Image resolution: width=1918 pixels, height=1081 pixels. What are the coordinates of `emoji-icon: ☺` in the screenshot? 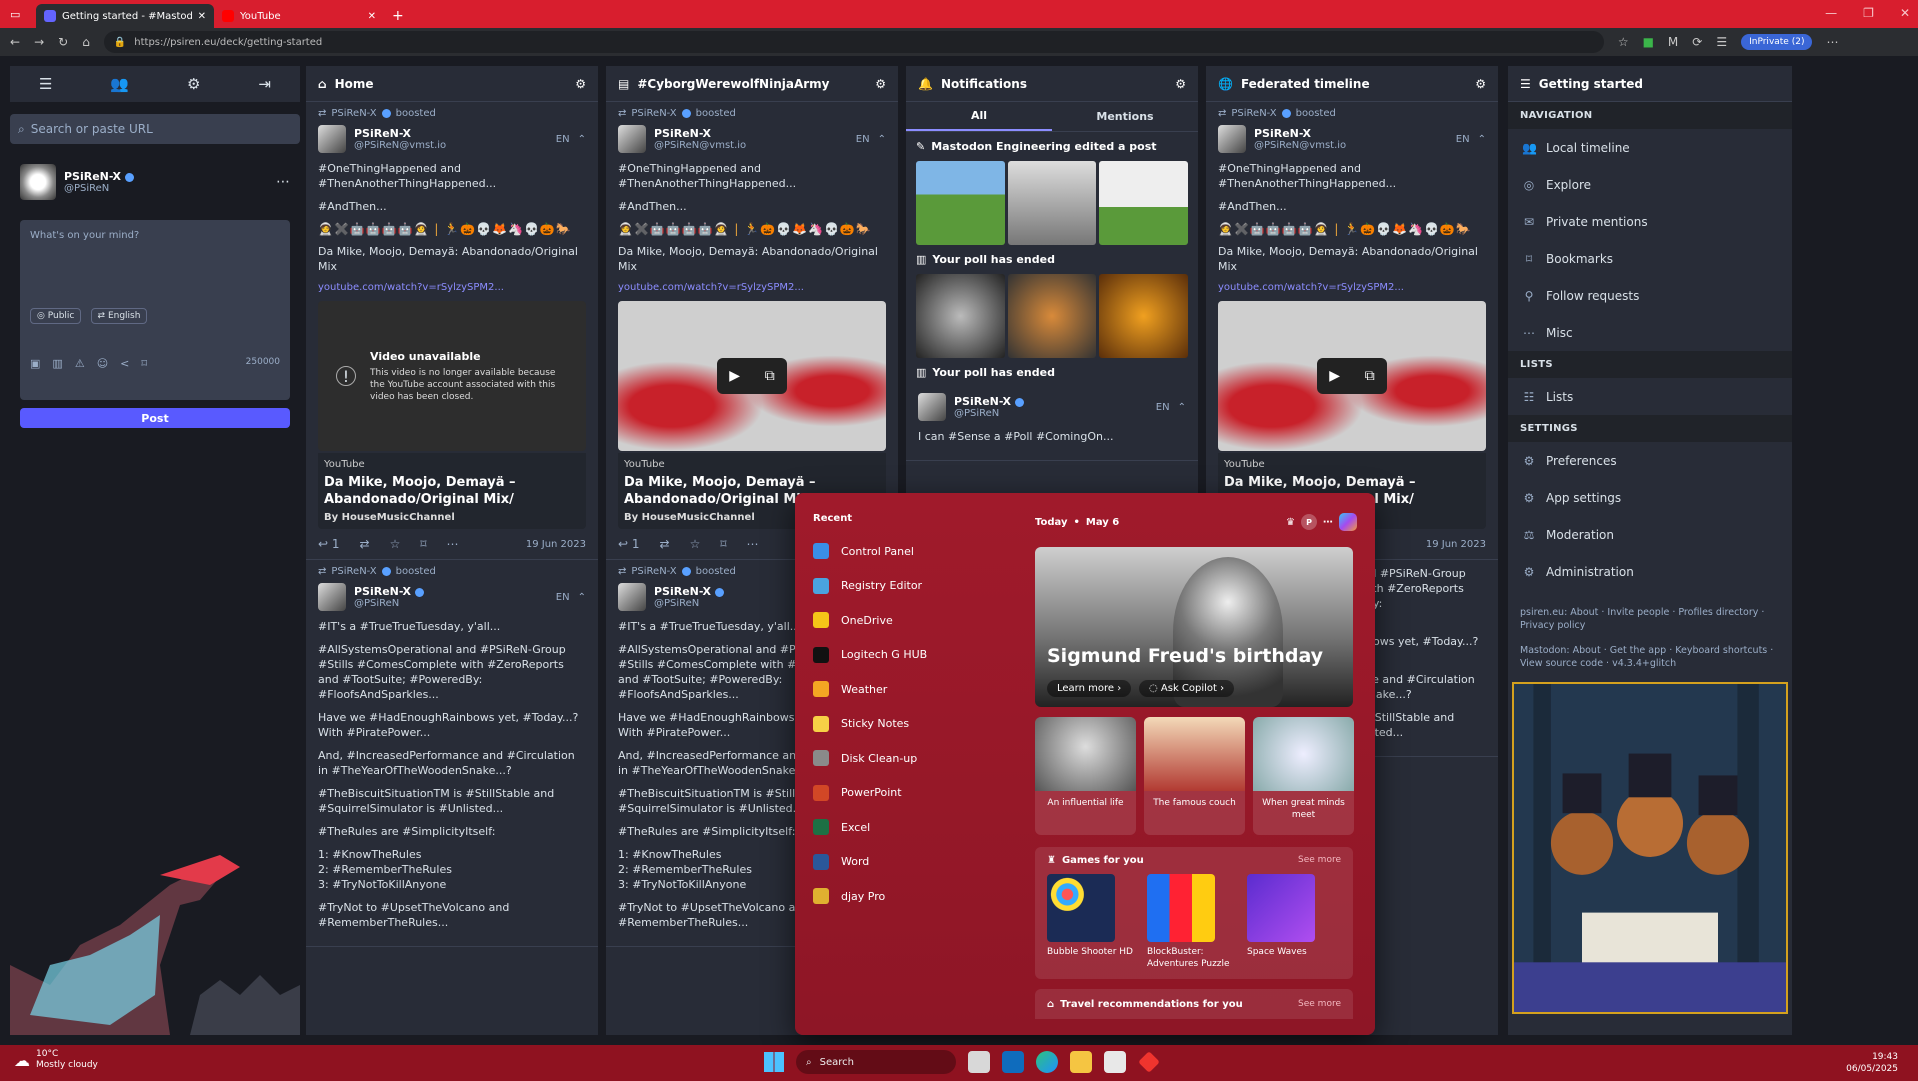 It's located at (102, 363).